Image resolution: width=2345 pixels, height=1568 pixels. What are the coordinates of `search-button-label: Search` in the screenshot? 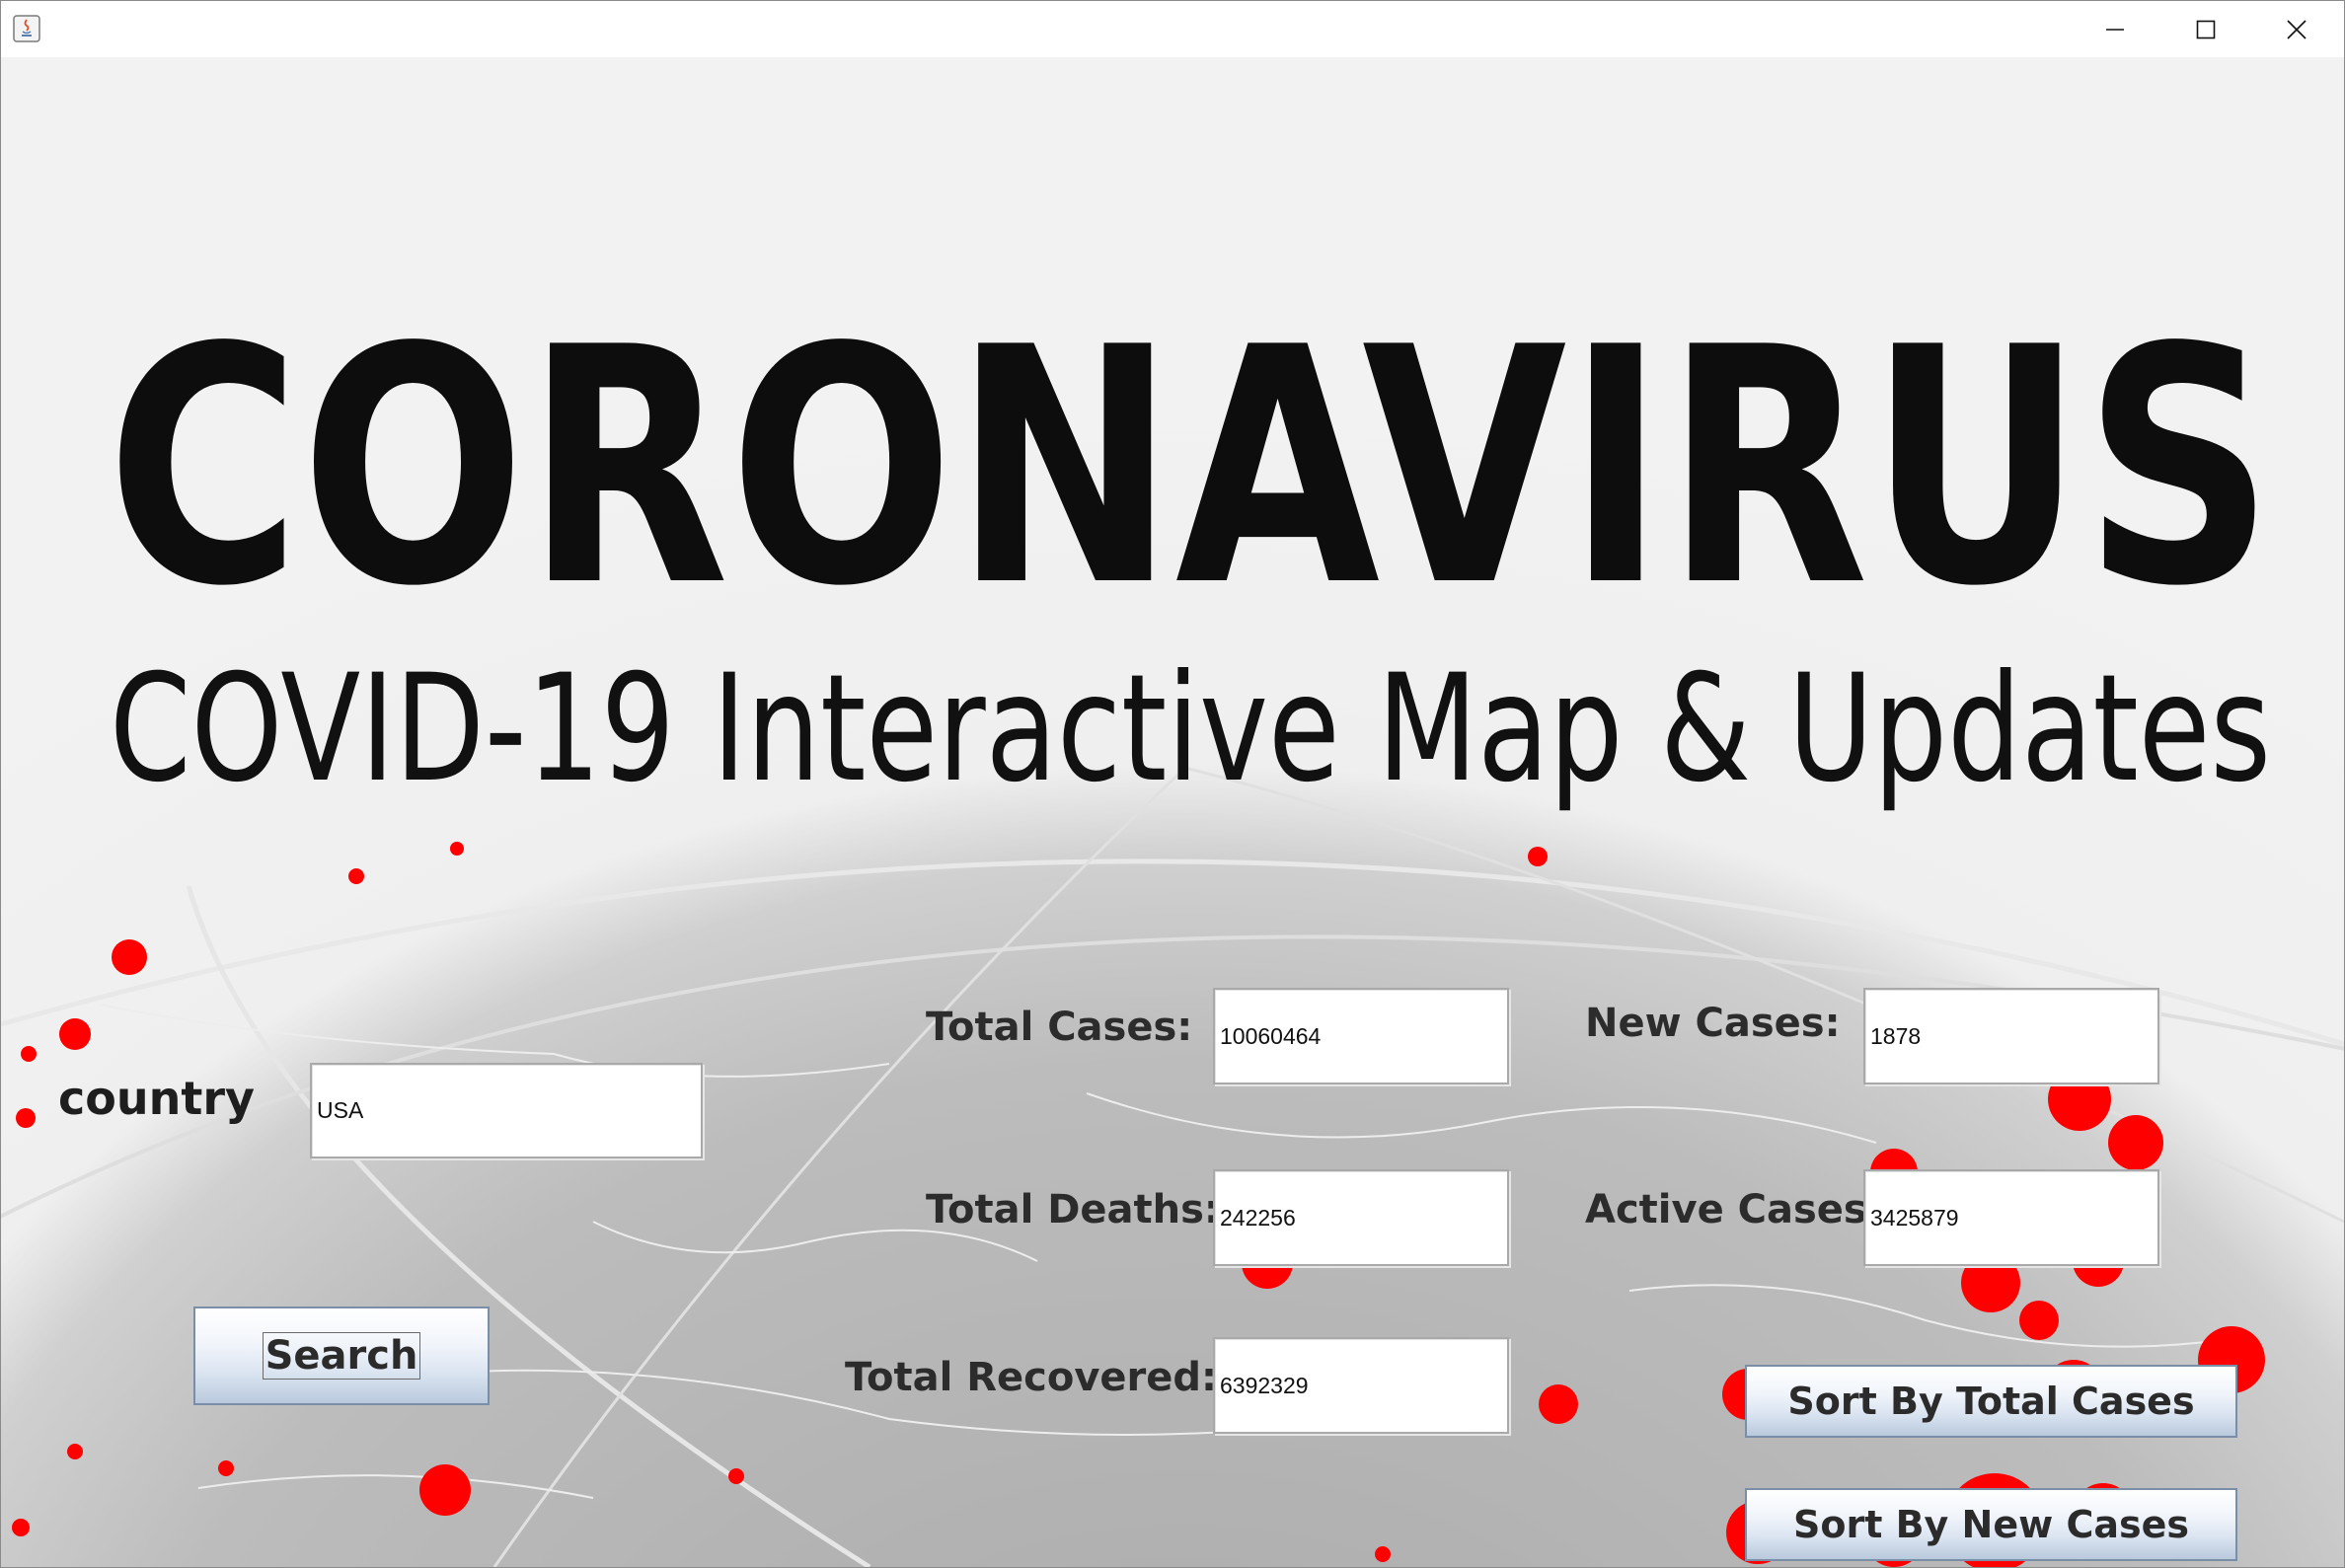 It's located at (342, 1356).